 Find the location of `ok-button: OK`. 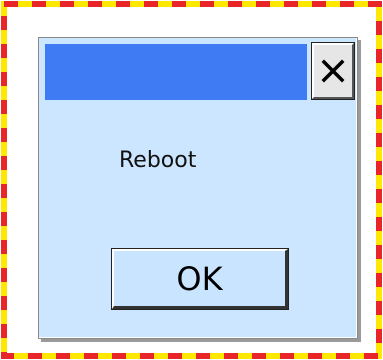

ok-button: OK is located at coordinates (200, 279).